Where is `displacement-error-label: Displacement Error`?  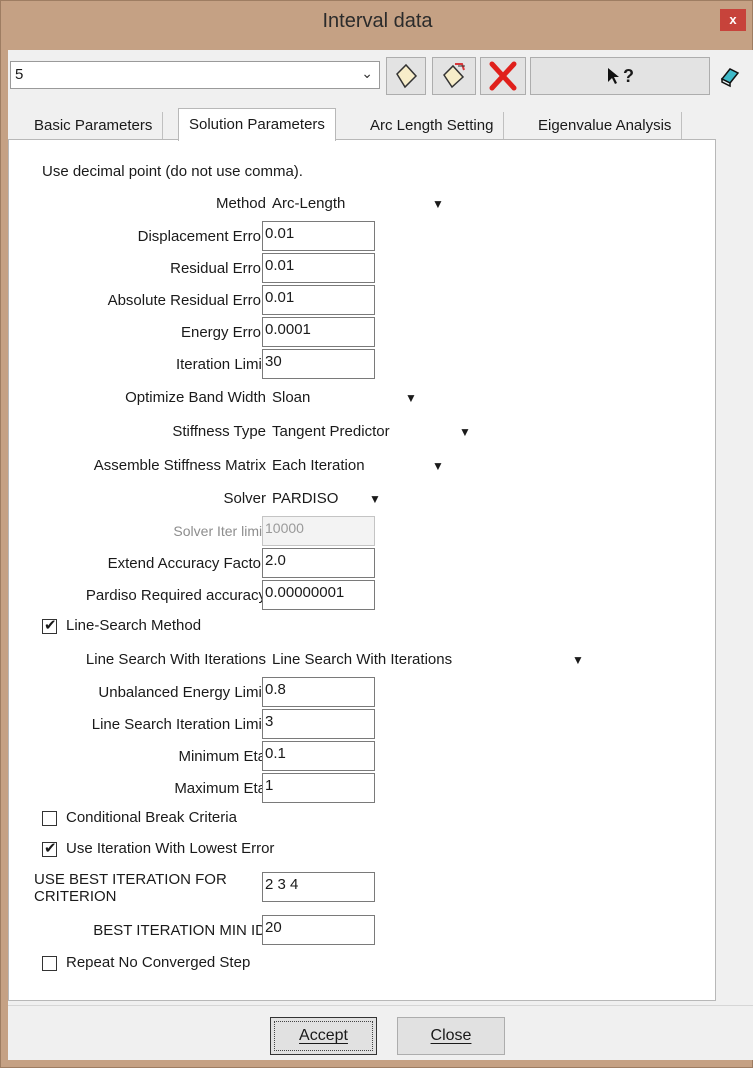
displacement-error-label: Displacement Error is located at coordinates (201, 236).